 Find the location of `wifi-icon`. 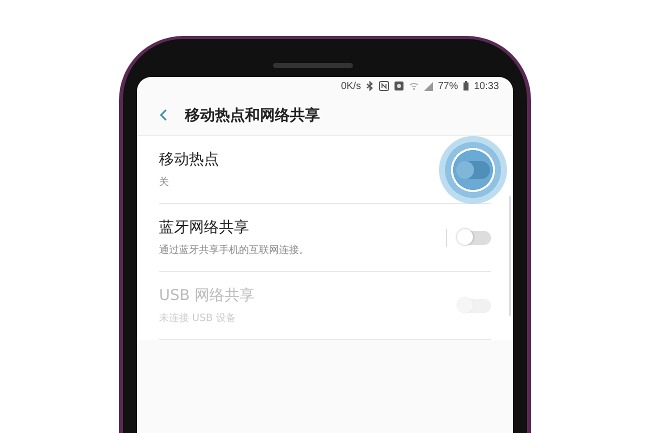

wifi-icon is located at coordinates (413, 86).